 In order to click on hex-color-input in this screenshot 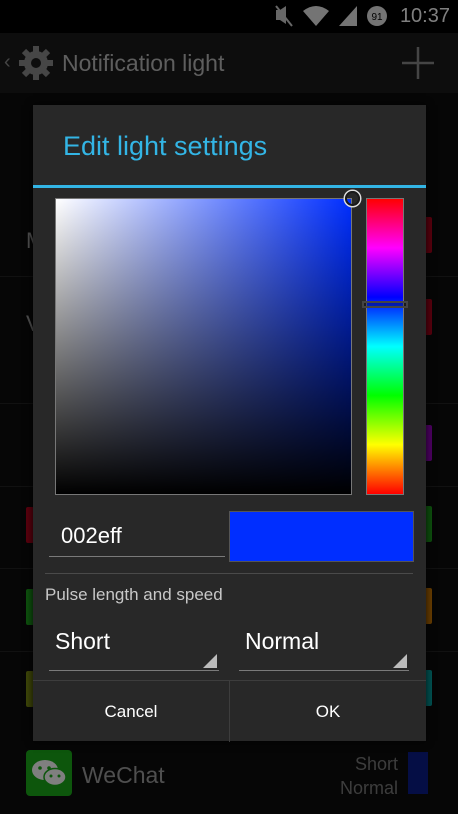, I will do `click(137, 534)`.